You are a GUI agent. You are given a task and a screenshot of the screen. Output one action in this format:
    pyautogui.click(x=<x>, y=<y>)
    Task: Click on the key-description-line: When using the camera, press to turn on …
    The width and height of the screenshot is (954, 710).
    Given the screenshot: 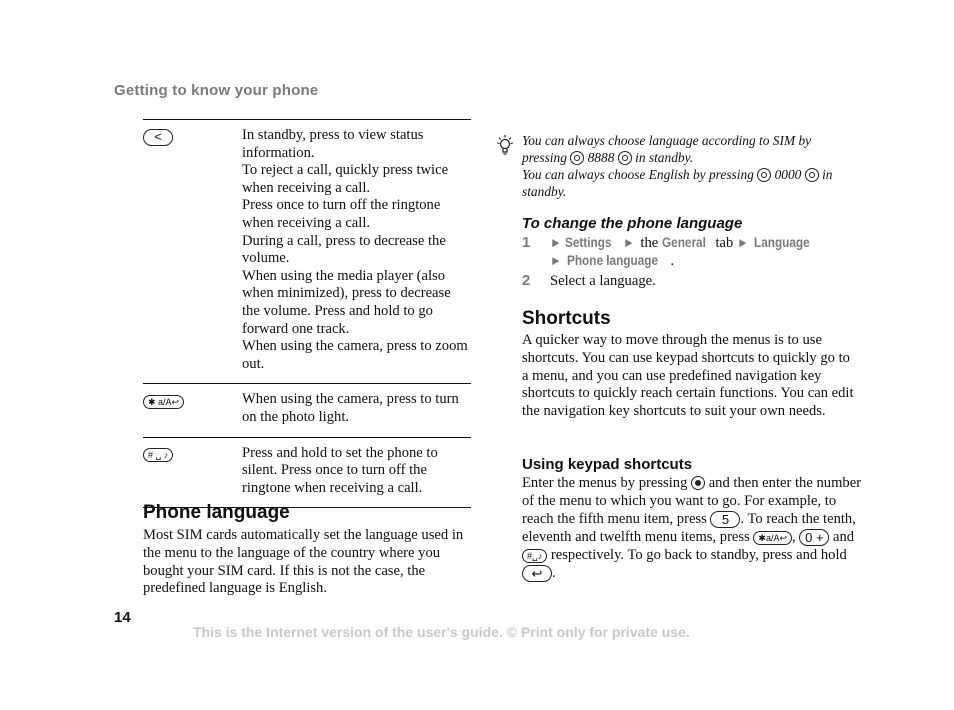 What is the action you would take?
    pyautogui.click(x=350, y=408)
    